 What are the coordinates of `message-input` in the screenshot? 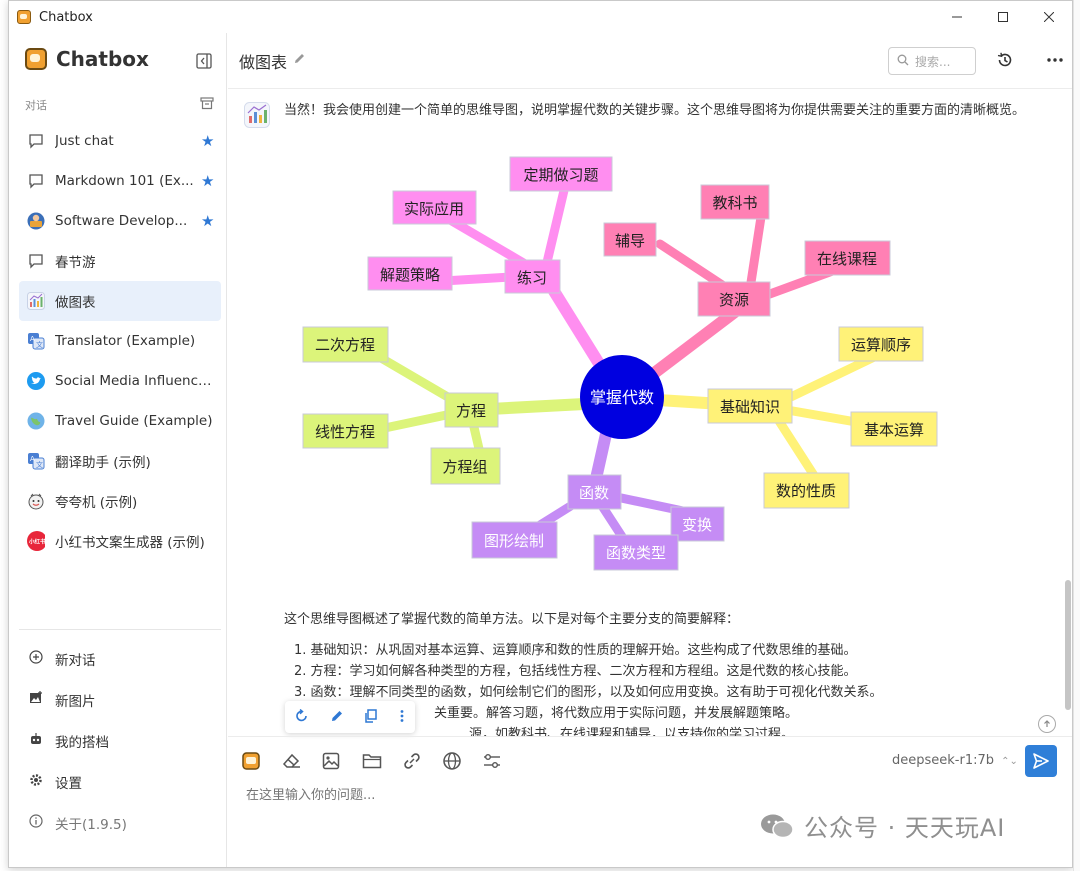 It's located at (544, 795).